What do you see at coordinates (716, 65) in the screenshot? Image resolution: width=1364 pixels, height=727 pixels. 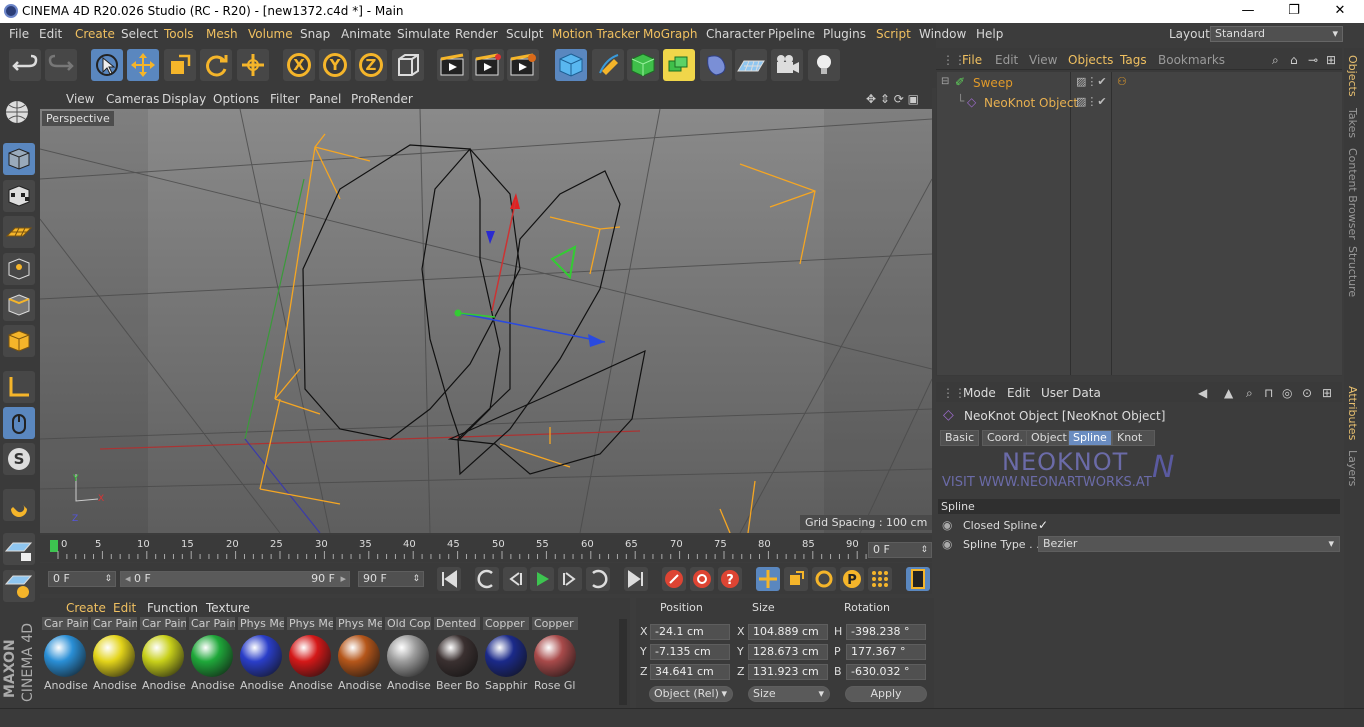 I see `deformer-button` at bounding box center [716, 65].